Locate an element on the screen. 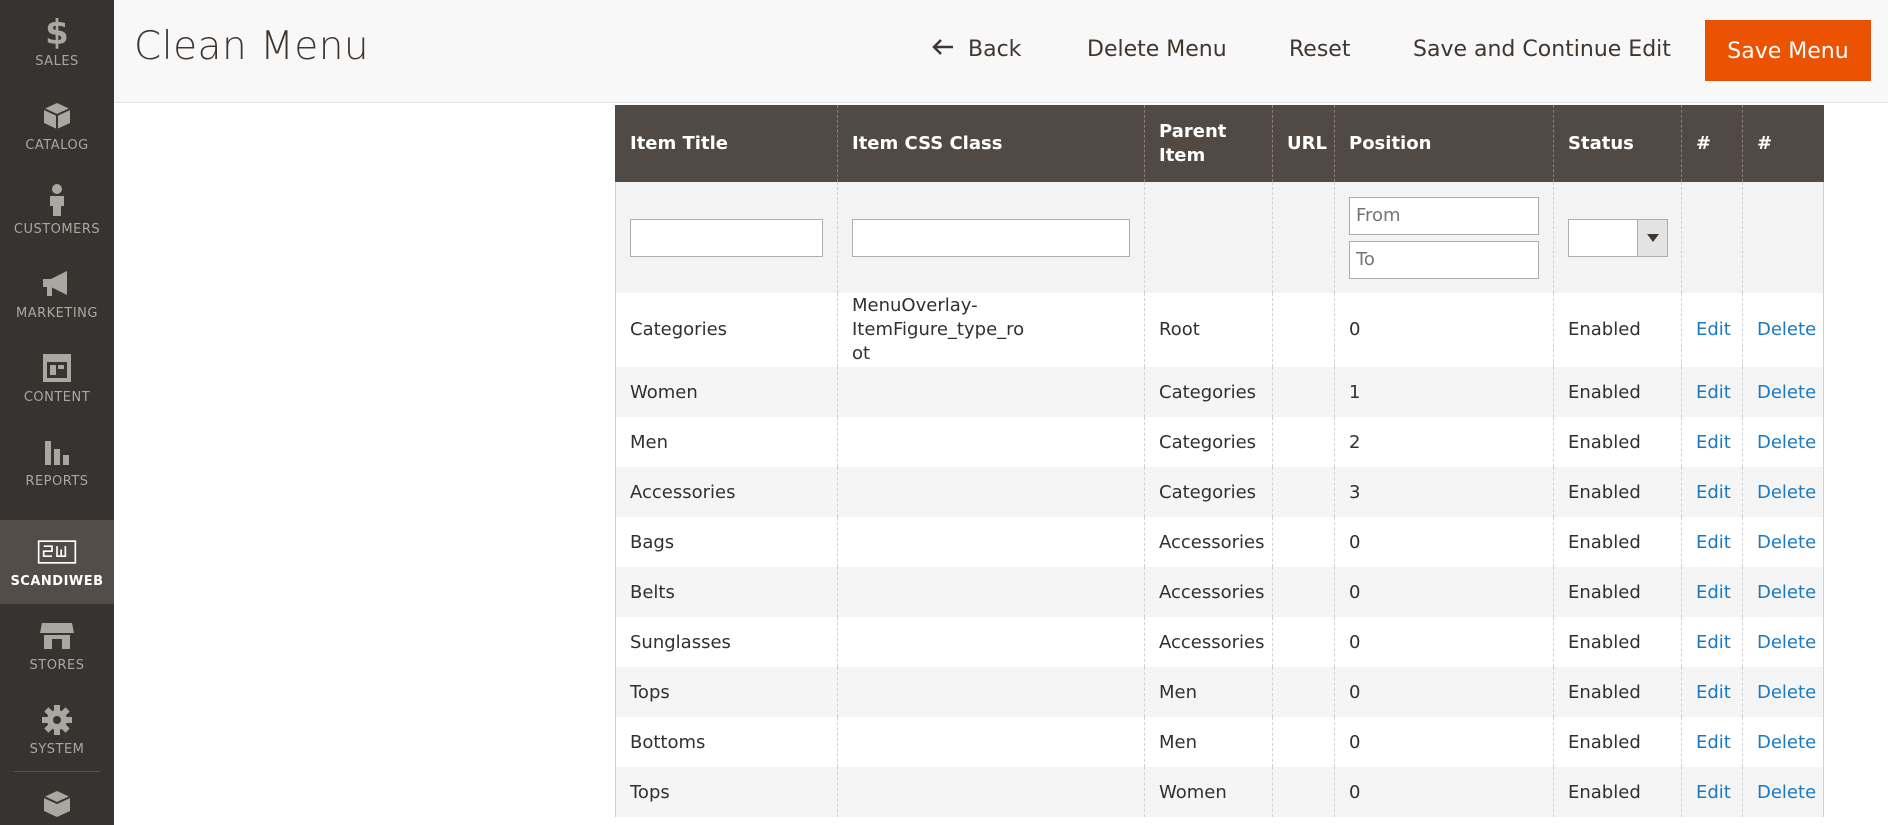  cube-icon is located at coordinates (57, 804).